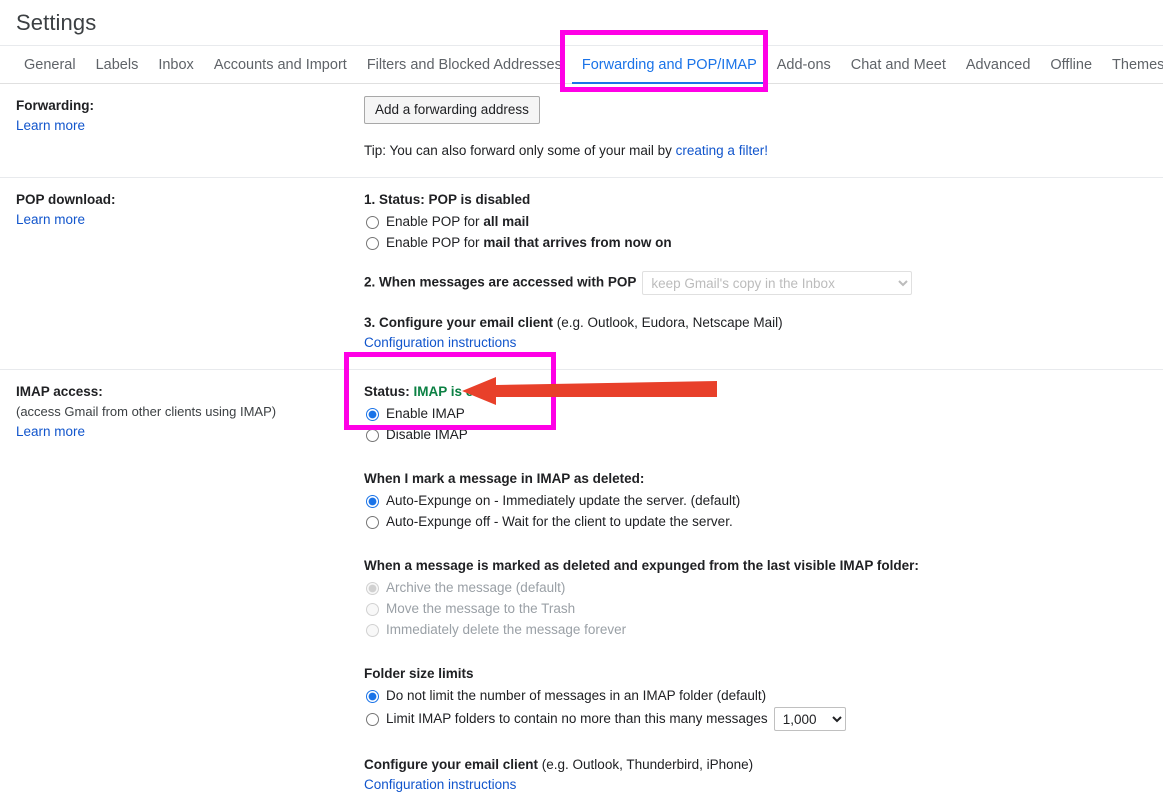 The height and width of the screenshot is (809, 1163). Describe the element at coordinates (372, 522) in the screenshot. I see `imap-expunge-off-radio` at that location.